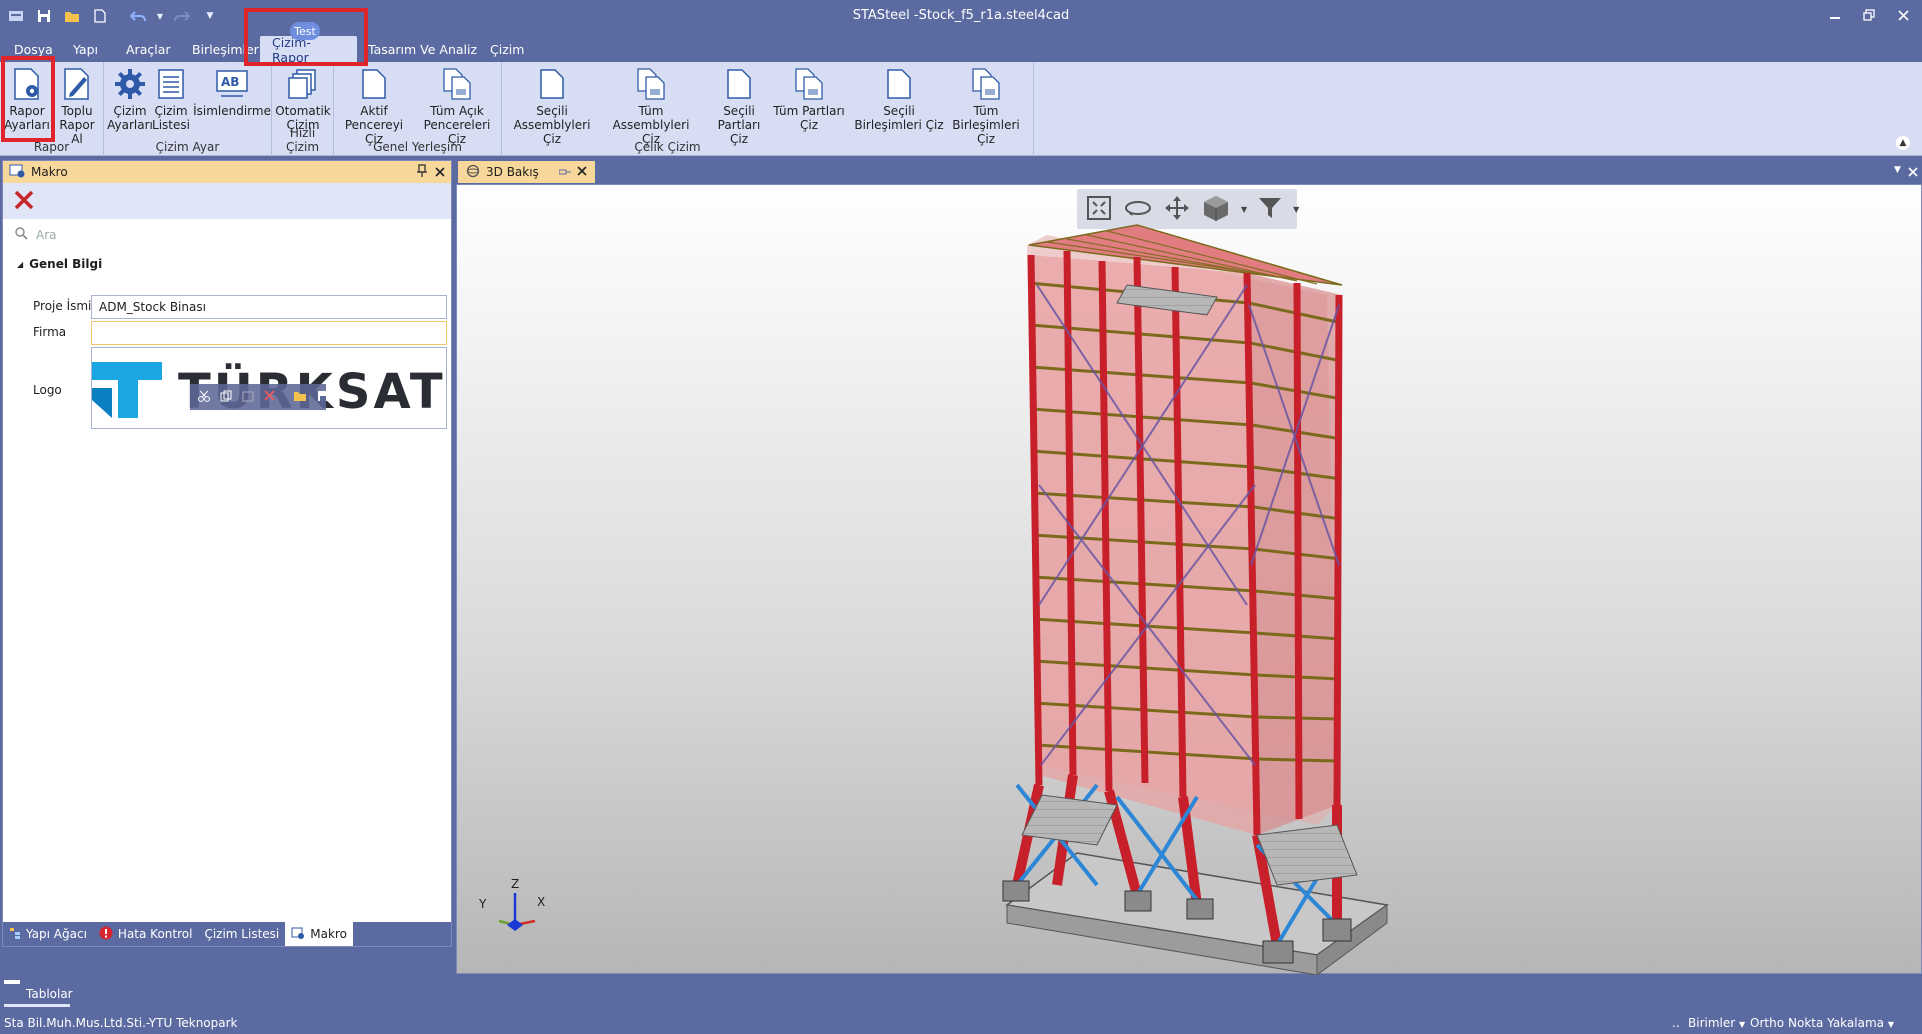  I want to click on delete-icon, so click(24, 201).